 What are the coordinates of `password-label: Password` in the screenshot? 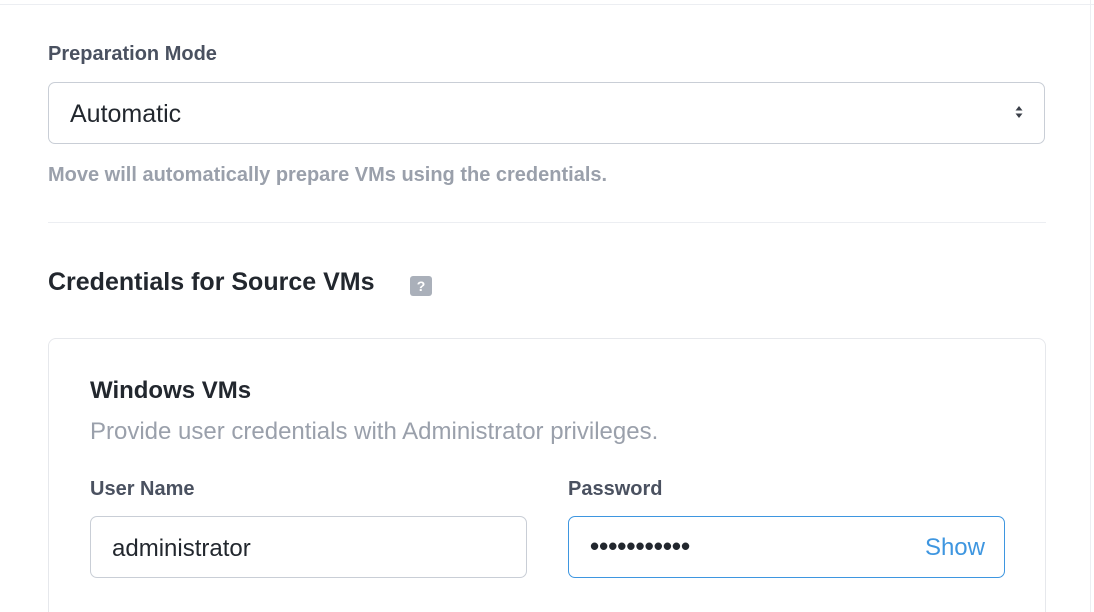 It's located at (615, 489).